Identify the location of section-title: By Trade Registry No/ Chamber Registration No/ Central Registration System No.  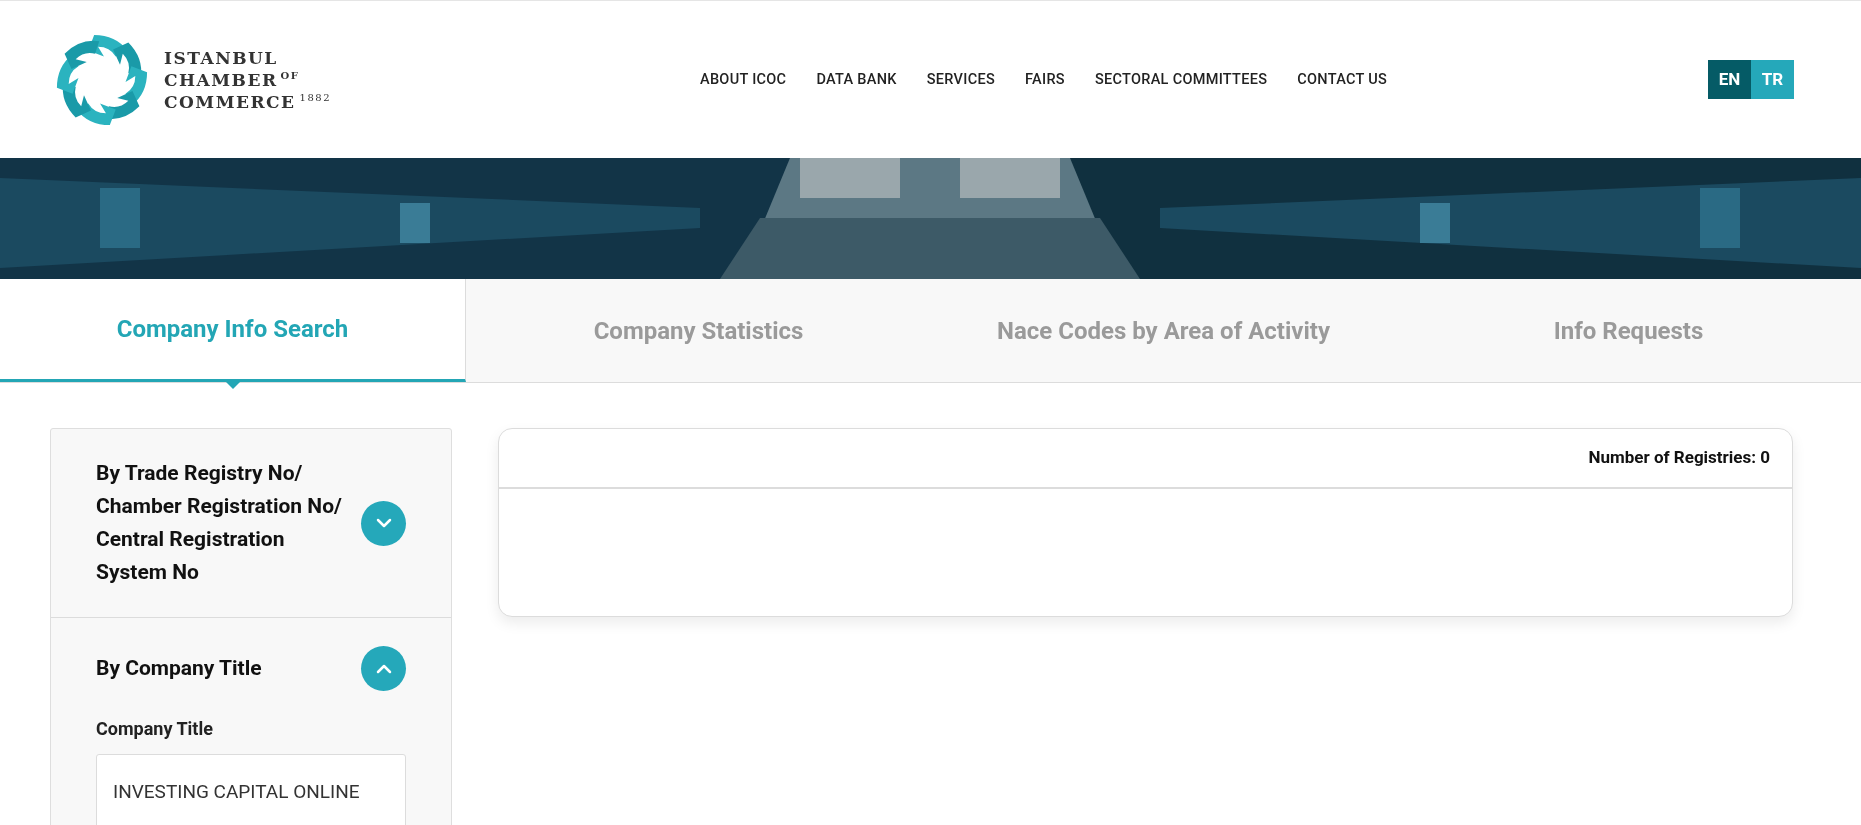
(219, 523).